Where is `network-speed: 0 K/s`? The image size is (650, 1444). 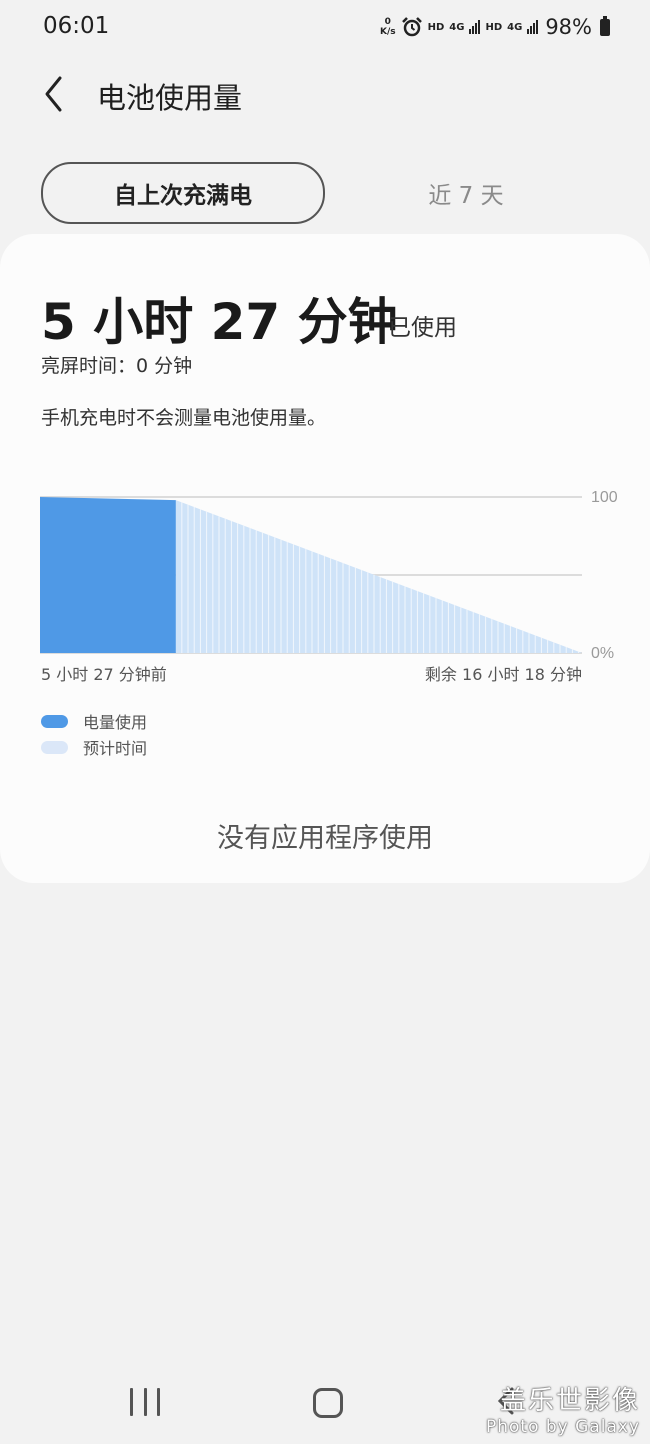
network-speed: 0 K/s is located at coordinates (388, 27).